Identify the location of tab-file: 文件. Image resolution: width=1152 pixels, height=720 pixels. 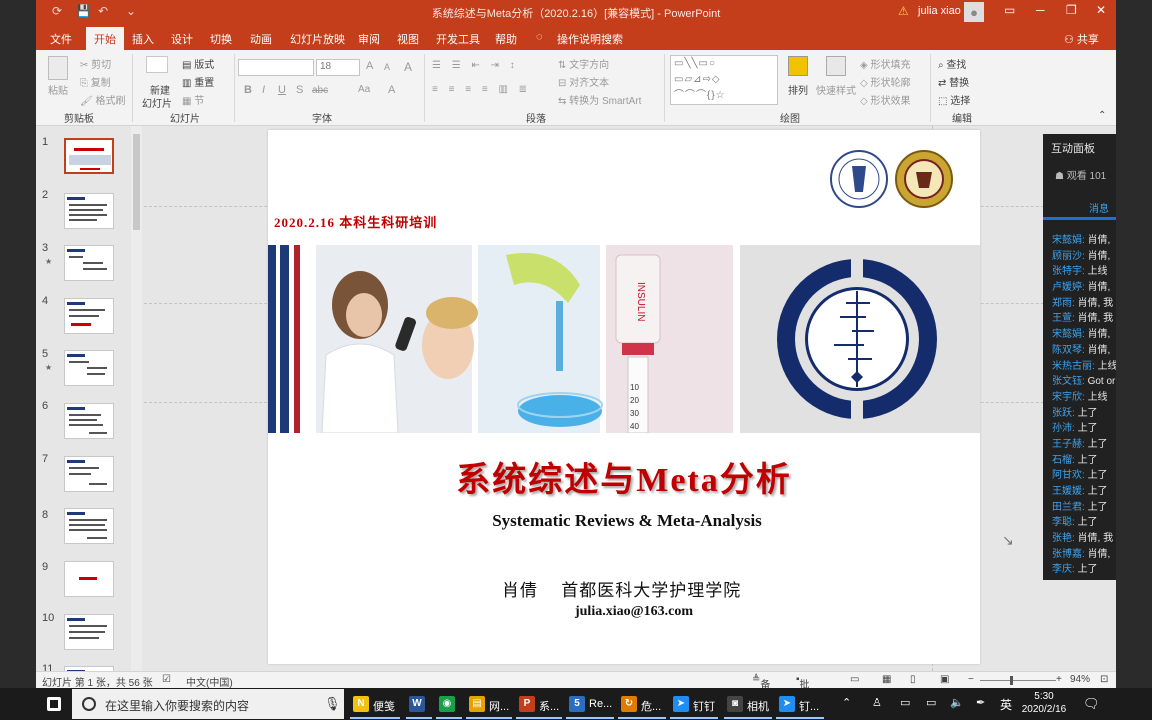
(61, 39).